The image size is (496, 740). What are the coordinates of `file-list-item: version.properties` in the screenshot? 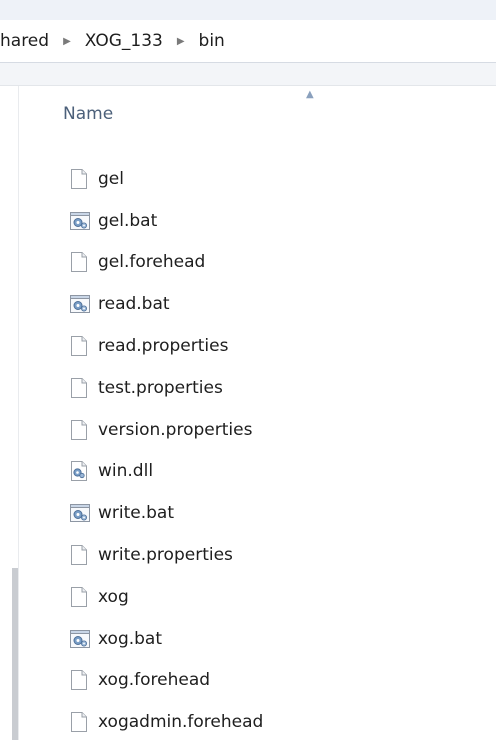 It's located at (257, 430).